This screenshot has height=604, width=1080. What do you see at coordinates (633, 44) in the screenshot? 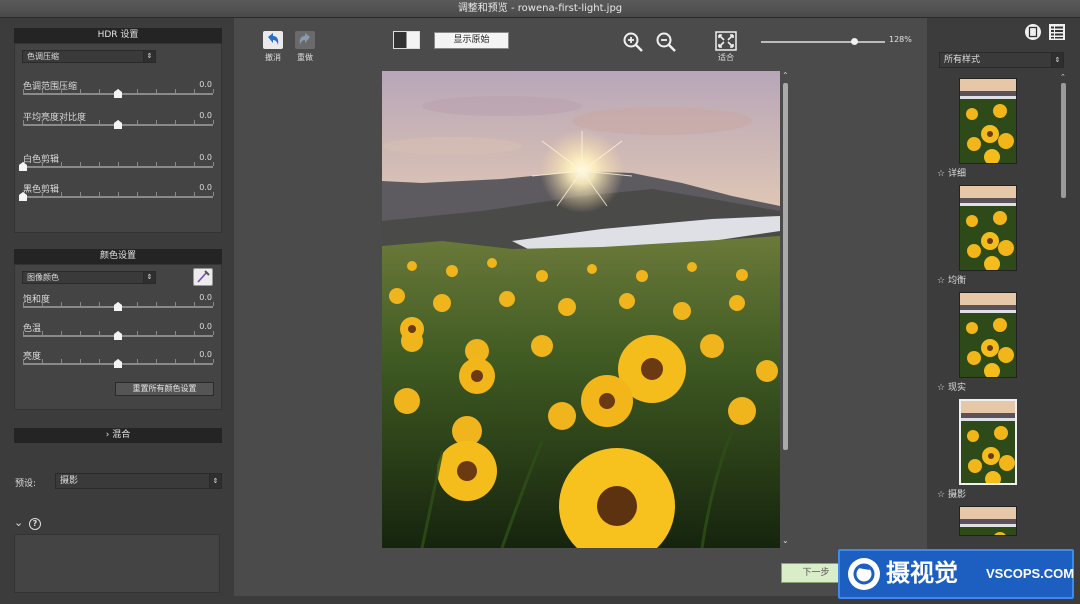
I see `zoom-in-button` at bounding box center [633, 44].